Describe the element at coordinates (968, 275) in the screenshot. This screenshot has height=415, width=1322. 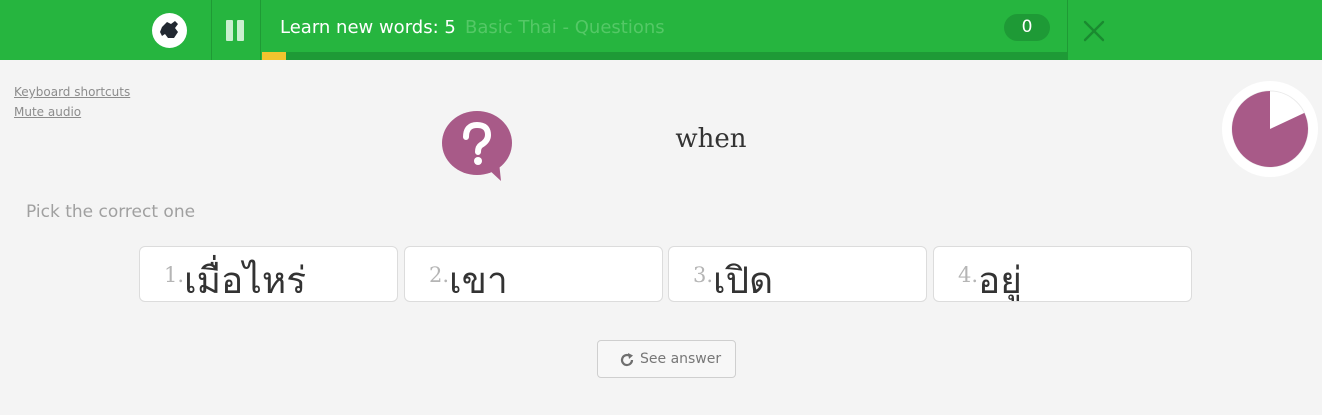
I see `choice-number: 4.` at that location.